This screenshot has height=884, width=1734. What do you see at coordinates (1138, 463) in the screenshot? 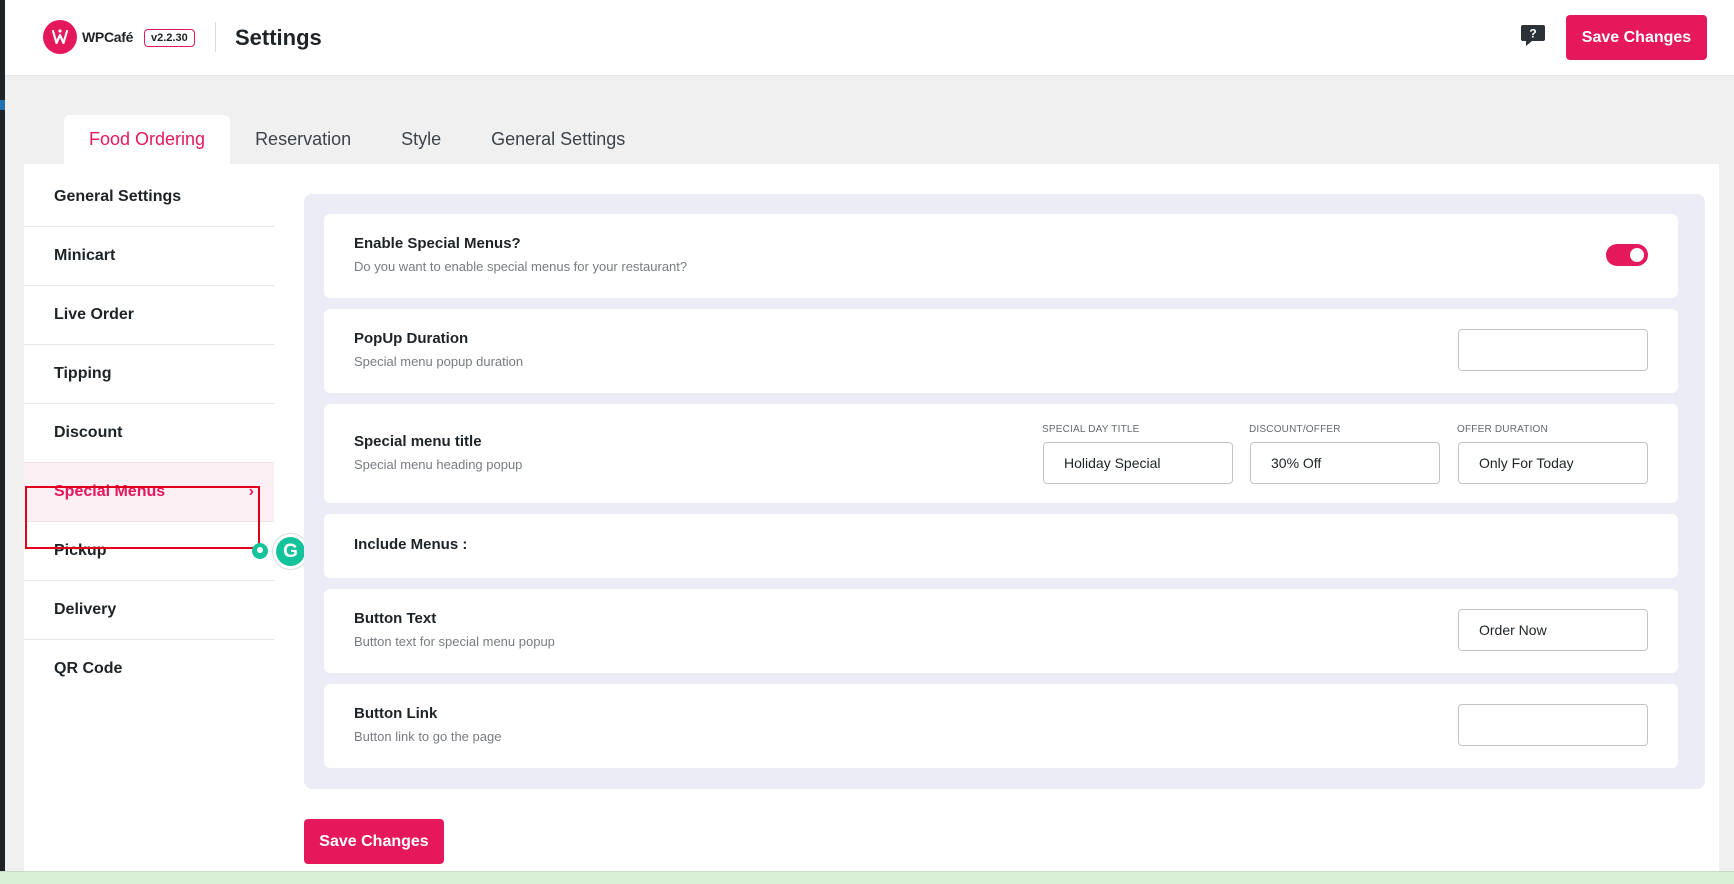
I see `special-day-title-input: Holiday Special` at bounding box center [1138, 463].